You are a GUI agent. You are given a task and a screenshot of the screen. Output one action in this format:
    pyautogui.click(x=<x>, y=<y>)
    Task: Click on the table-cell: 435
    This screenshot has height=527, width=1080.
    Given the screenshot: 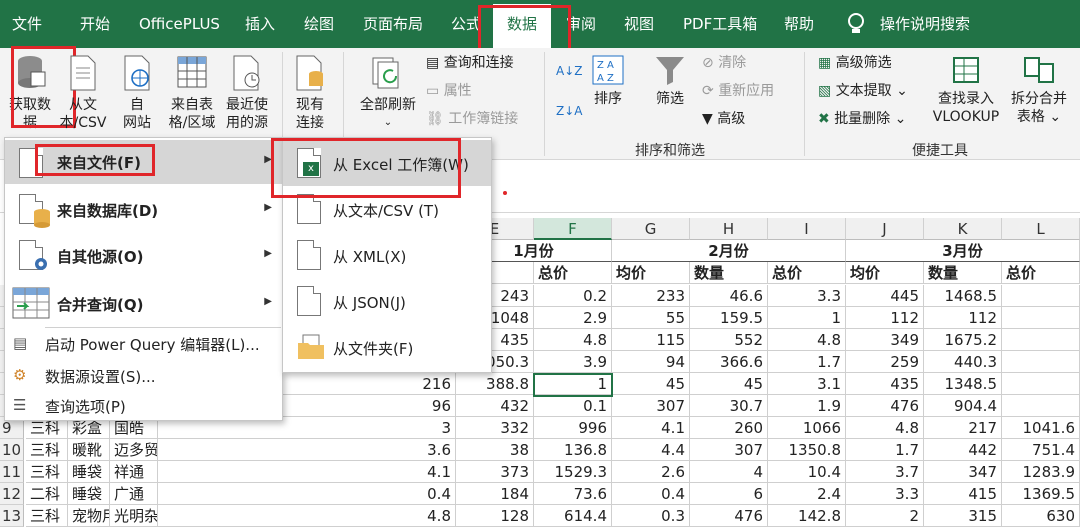 What is the action you would take?
    pyautogui.click(x=885, y=384)
    